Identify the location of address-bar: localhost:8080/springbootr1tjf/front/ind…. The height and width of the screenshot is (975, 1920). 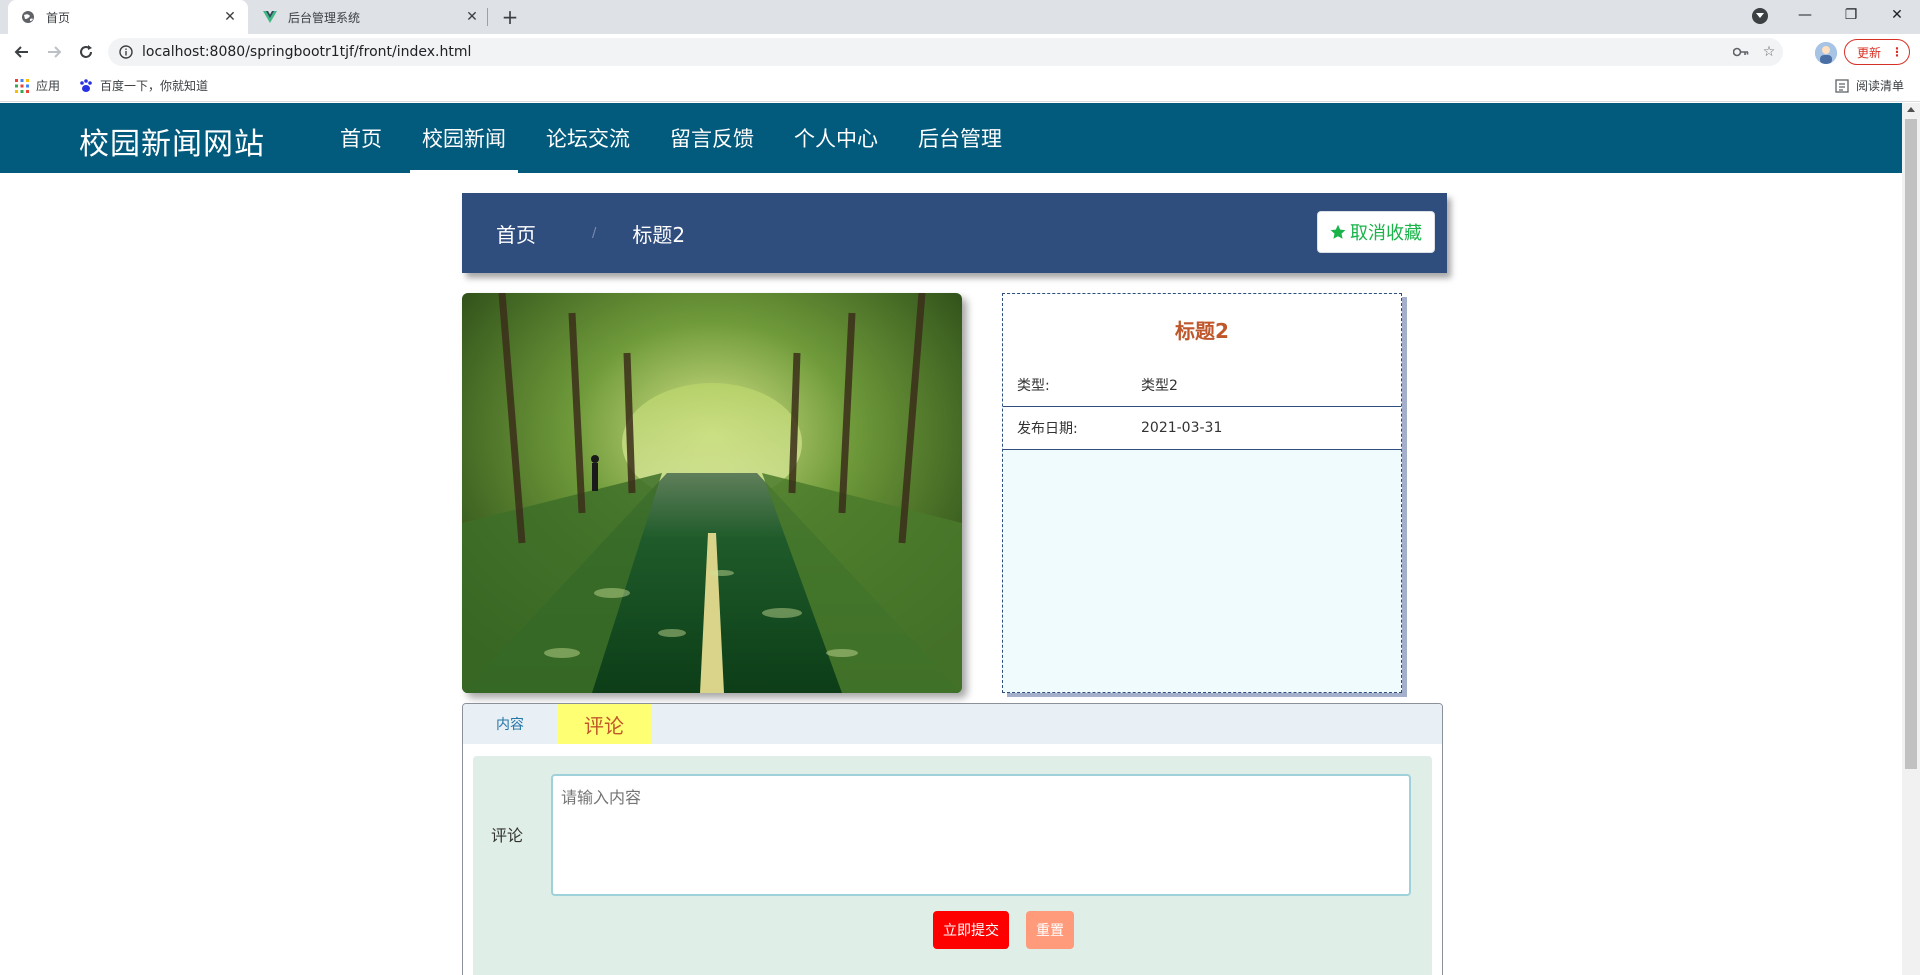
(945, 52).